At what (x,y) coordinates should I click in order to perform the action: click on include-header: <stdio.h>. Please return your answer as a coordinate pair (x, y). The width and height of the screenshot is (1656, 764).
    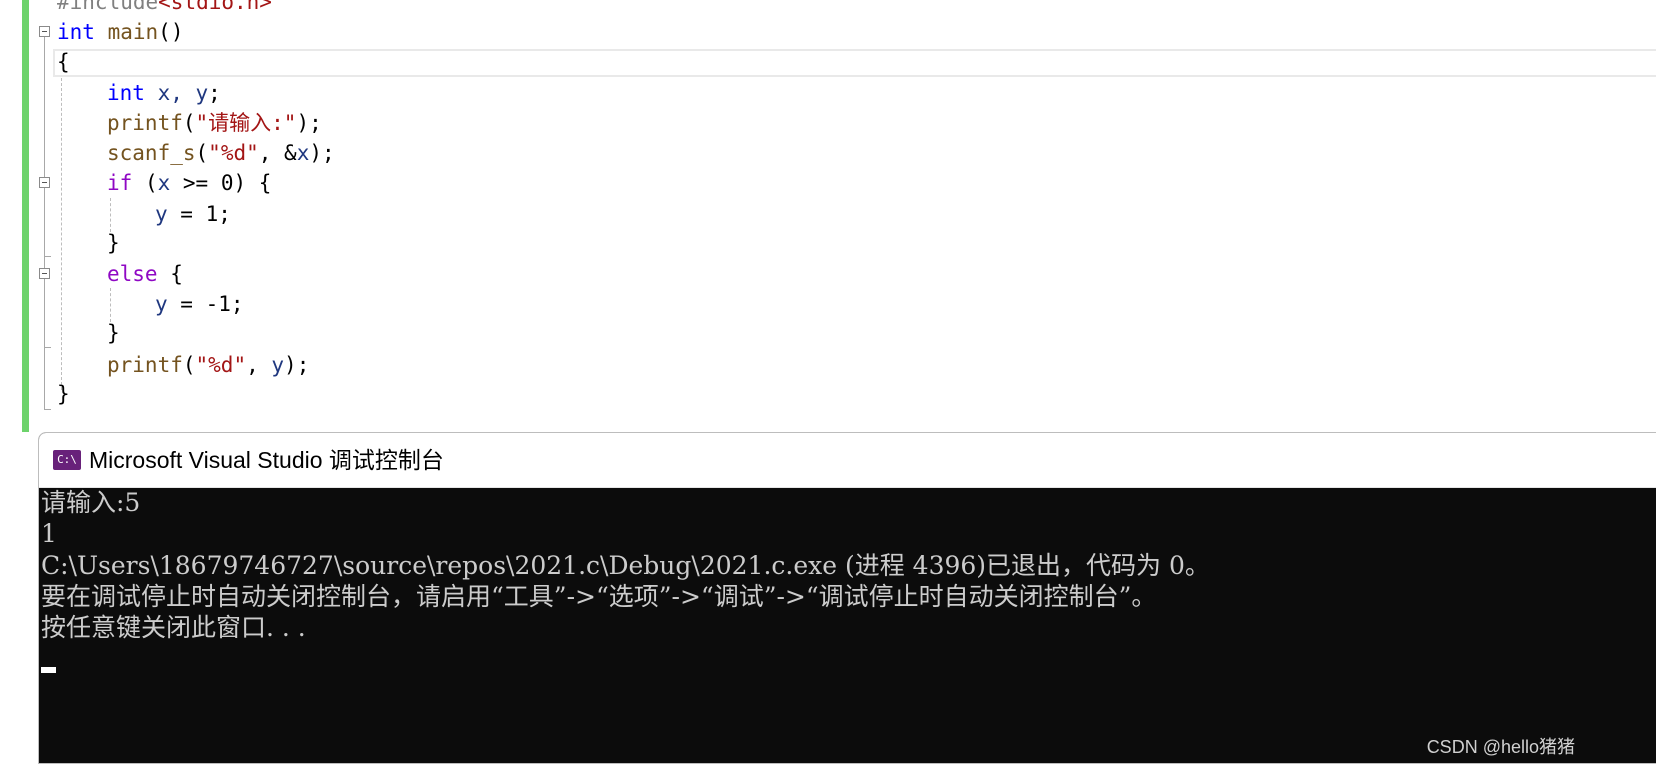
    Looking at the image, I should click on (215, 7).